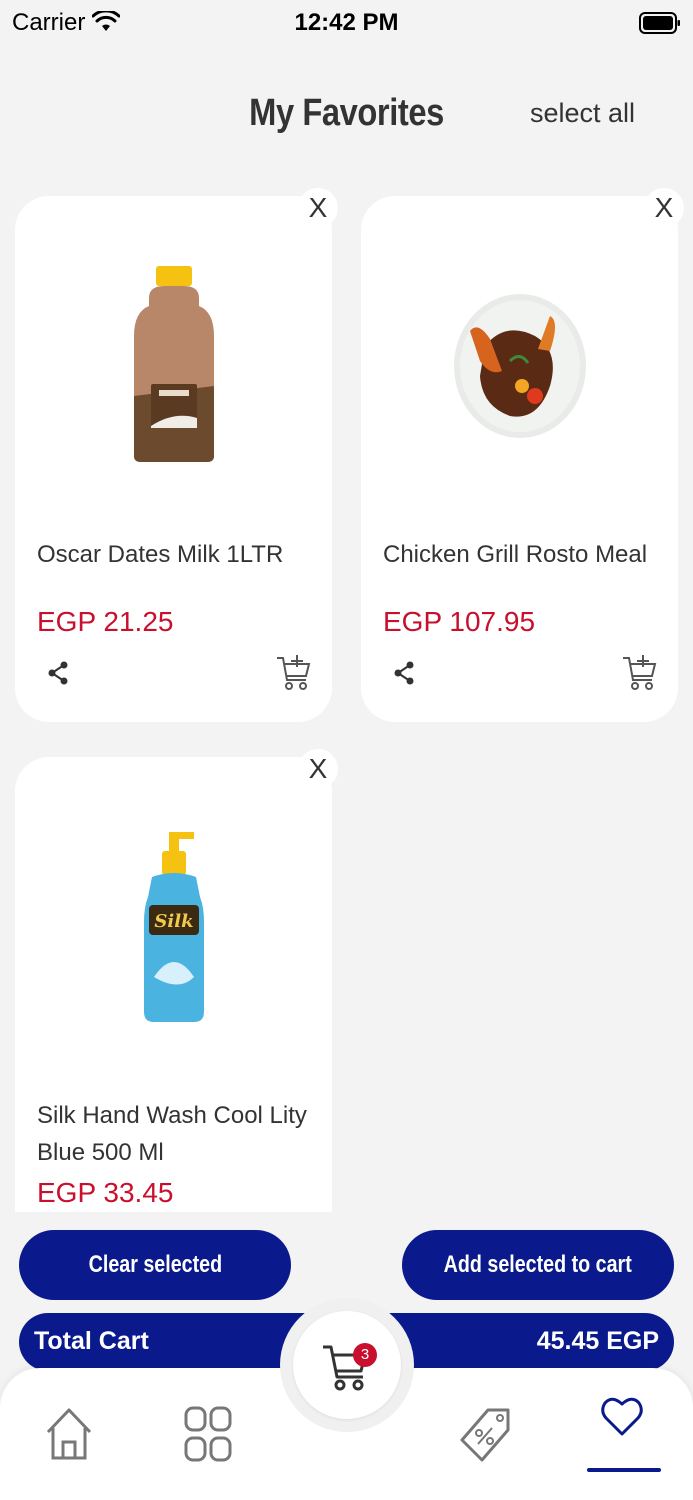  I want to click on product-name: Chicken Grill Rosto Meal, so click(515, 554).